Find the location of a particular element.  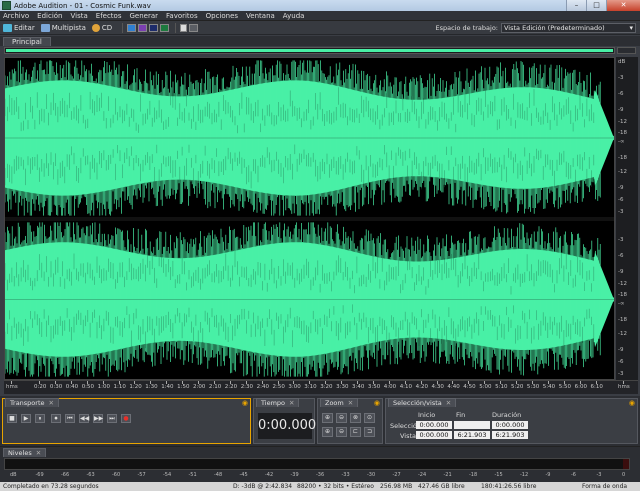

vista-inicio-field: 0:00.000 is located at coordinates (434, 435).